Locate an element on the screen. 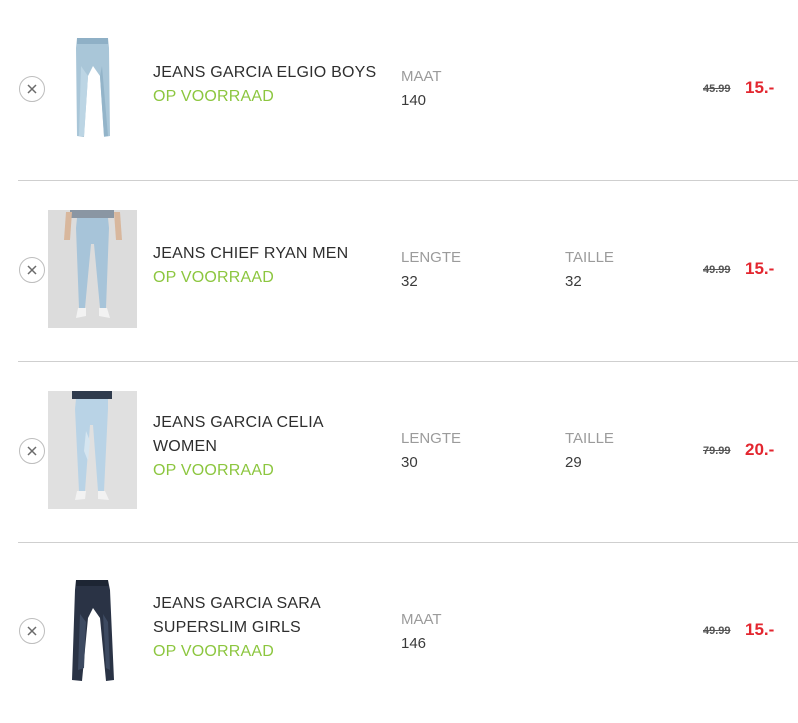 This screenshot has width=798, height=723. product-name: JEANS CHIEF RYAN MEN OP VOORRAAD is located at coordinates (265, 266).